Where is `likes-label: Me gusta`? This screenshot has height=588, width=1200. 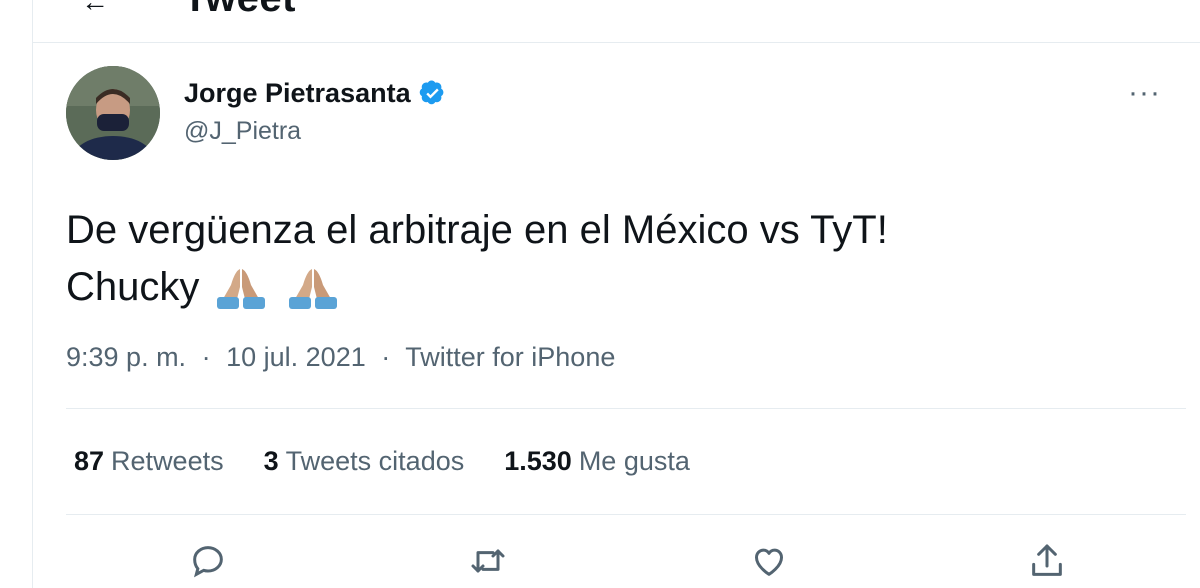
likes-label: Me gusta is located at coordinates (634, 461).